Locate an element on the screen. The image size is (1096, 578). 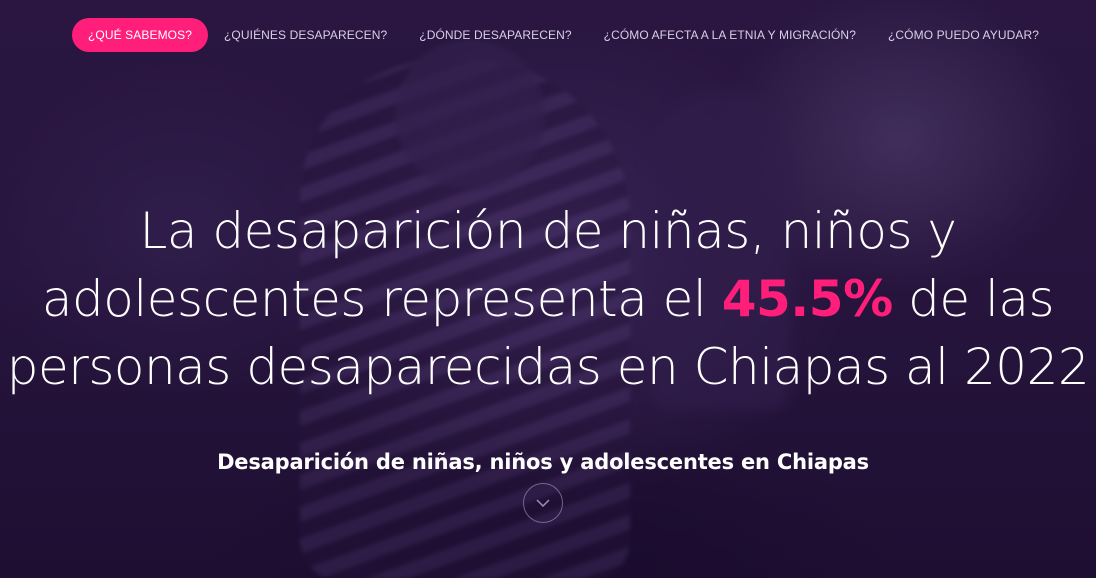
chevron-down-icon is located at coordinates (543, 503).